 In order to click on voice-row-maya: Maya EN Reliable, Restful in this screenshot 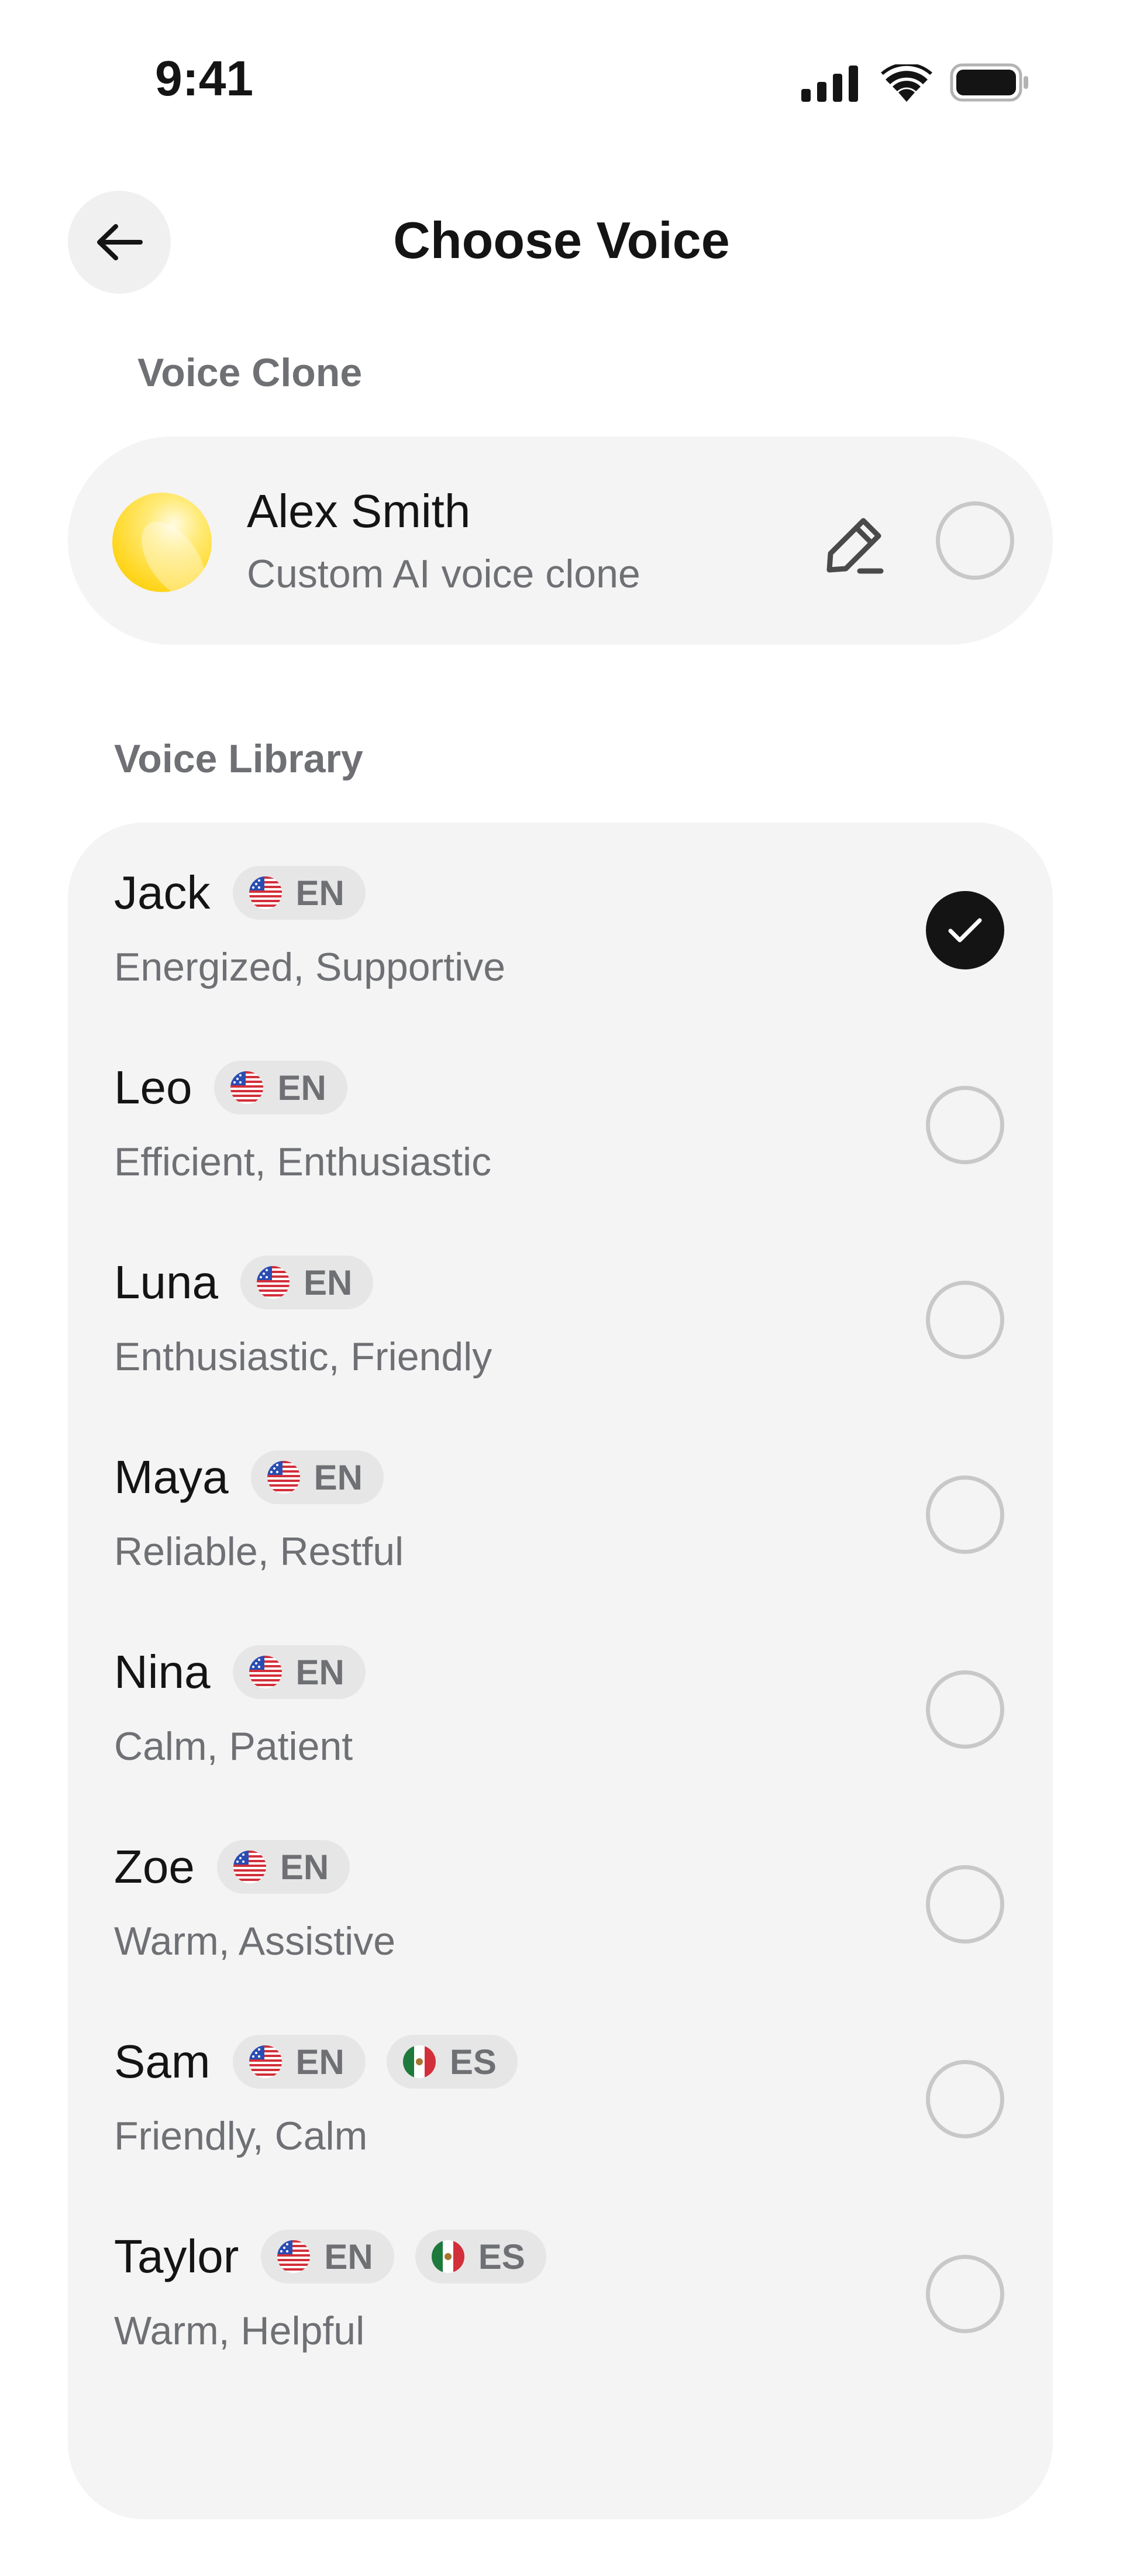, I will do `click(560, 1504)`.